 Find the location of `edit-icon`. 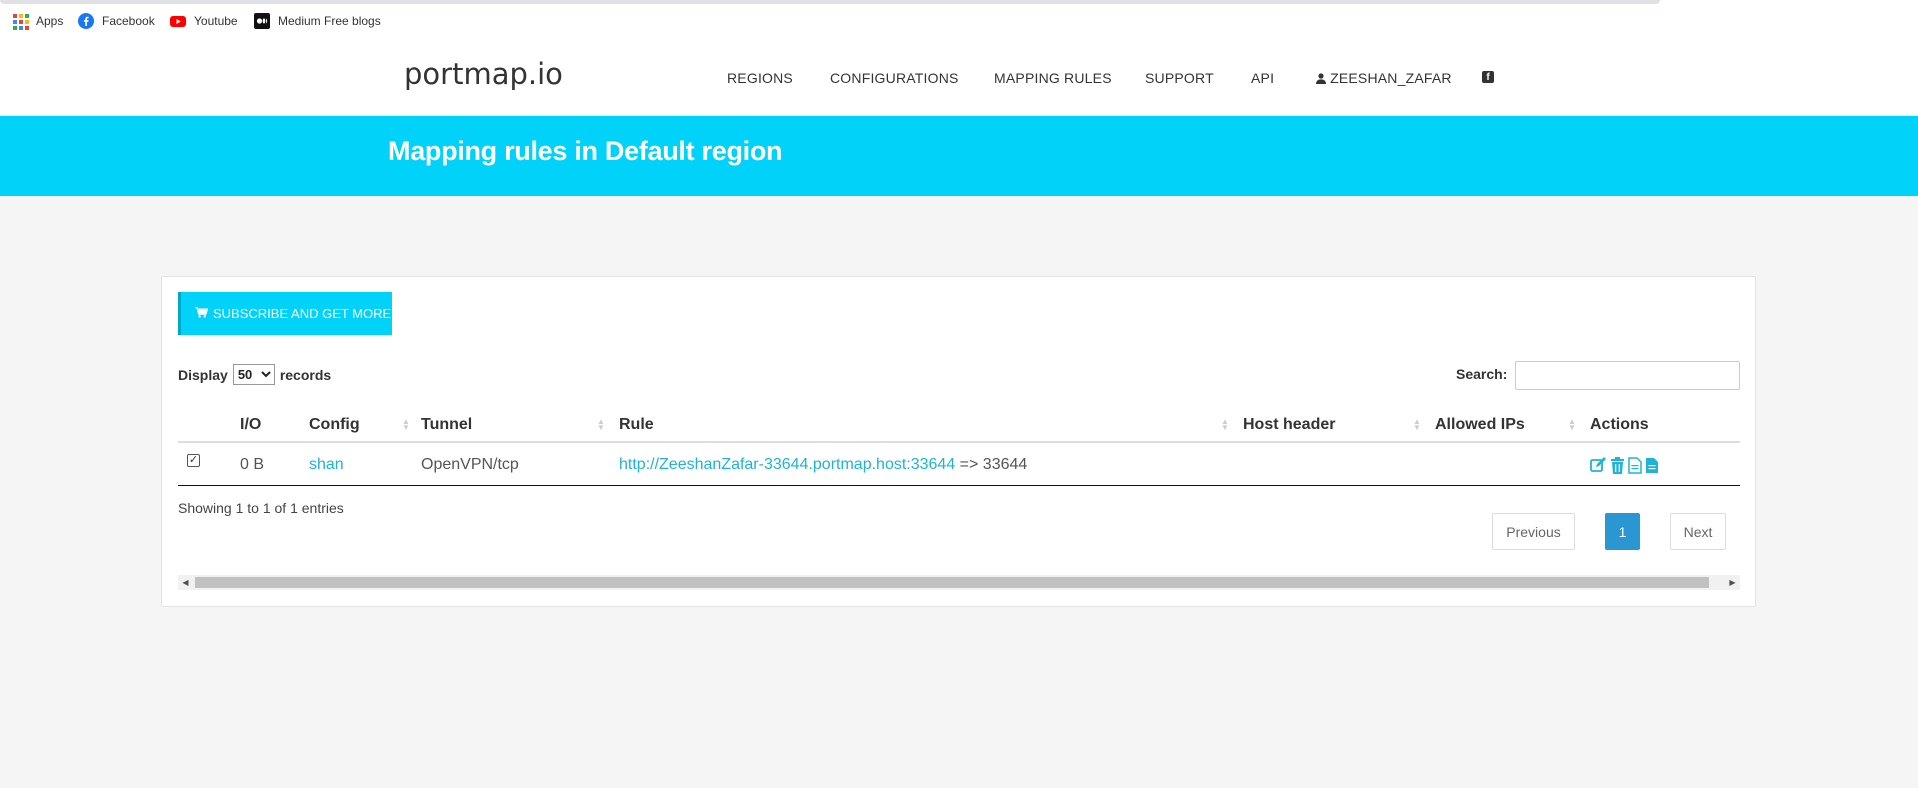

edit-icon is located at coordinates (1598, 465).